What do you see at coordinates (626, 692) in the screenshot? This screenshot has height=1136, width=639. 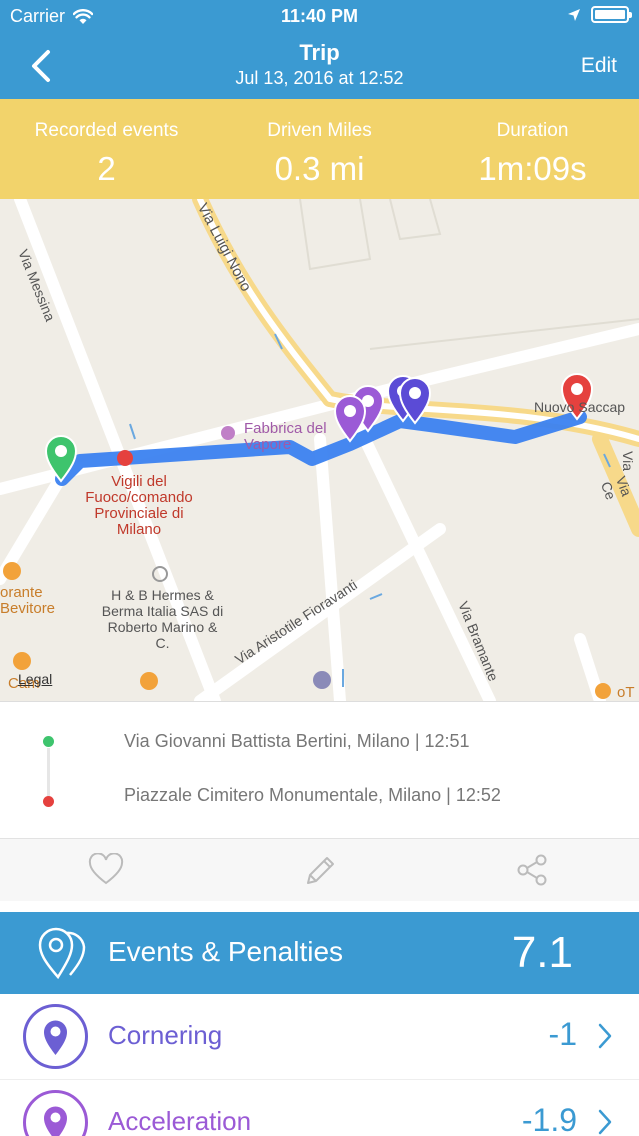 I see `place-label: oT` at bounding box center [626, 692].